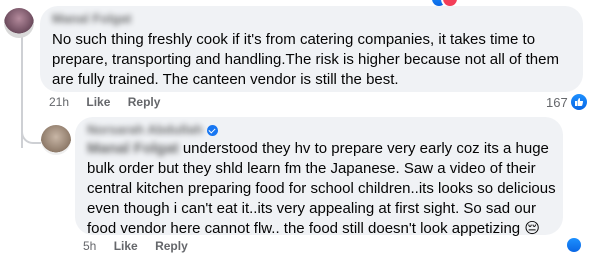 This screenshot has width=598, height=257. What do you see at coordinates (557, 102) in the screenshot?
I see `reaction-count: 167` at bounding box center [557, 102].